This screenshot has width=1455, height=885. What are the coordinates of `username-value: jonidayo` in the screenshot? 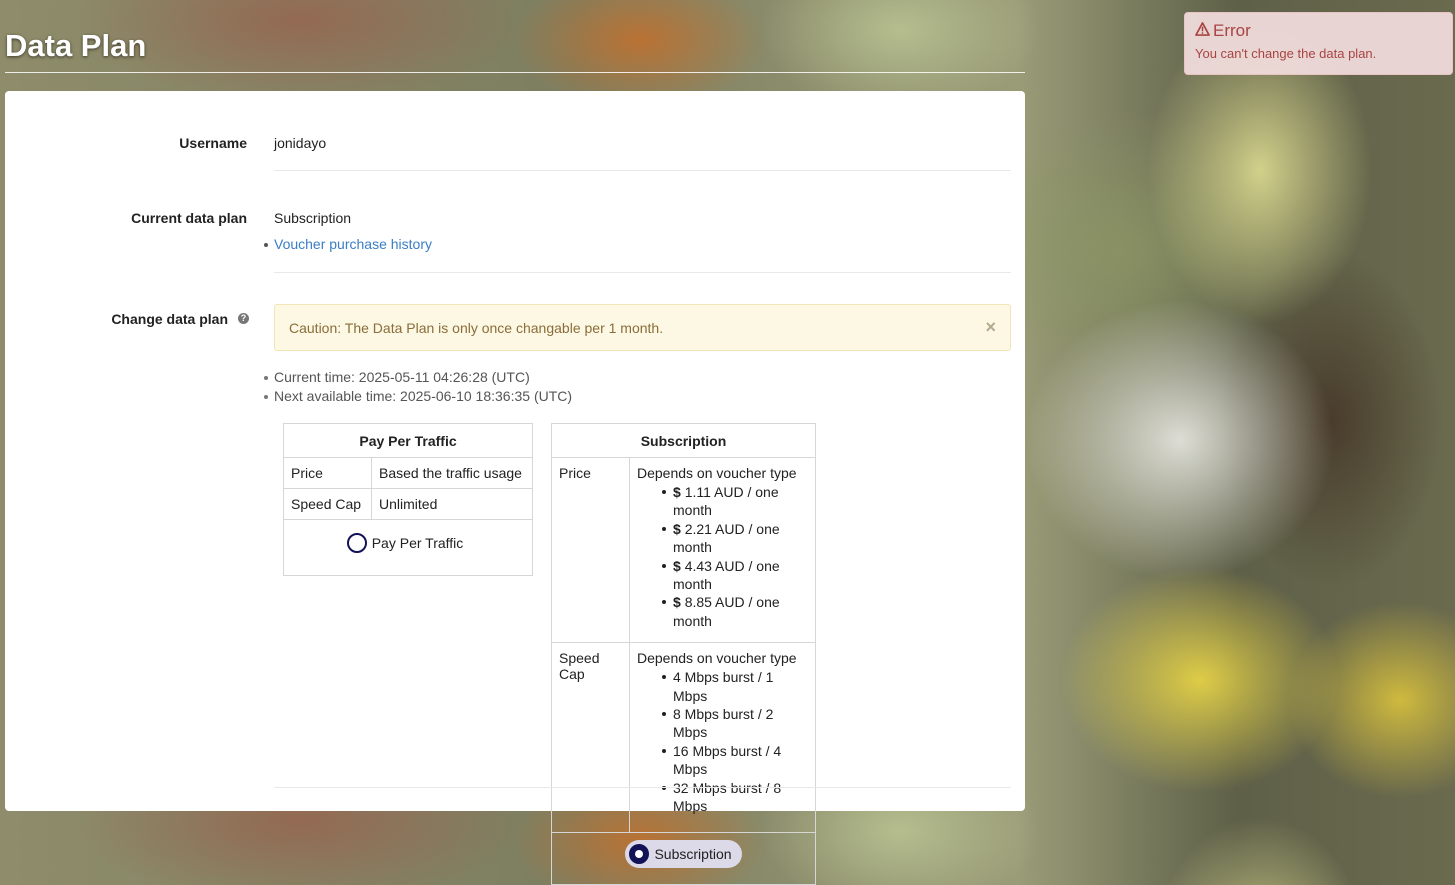 It's located at (300, 143).